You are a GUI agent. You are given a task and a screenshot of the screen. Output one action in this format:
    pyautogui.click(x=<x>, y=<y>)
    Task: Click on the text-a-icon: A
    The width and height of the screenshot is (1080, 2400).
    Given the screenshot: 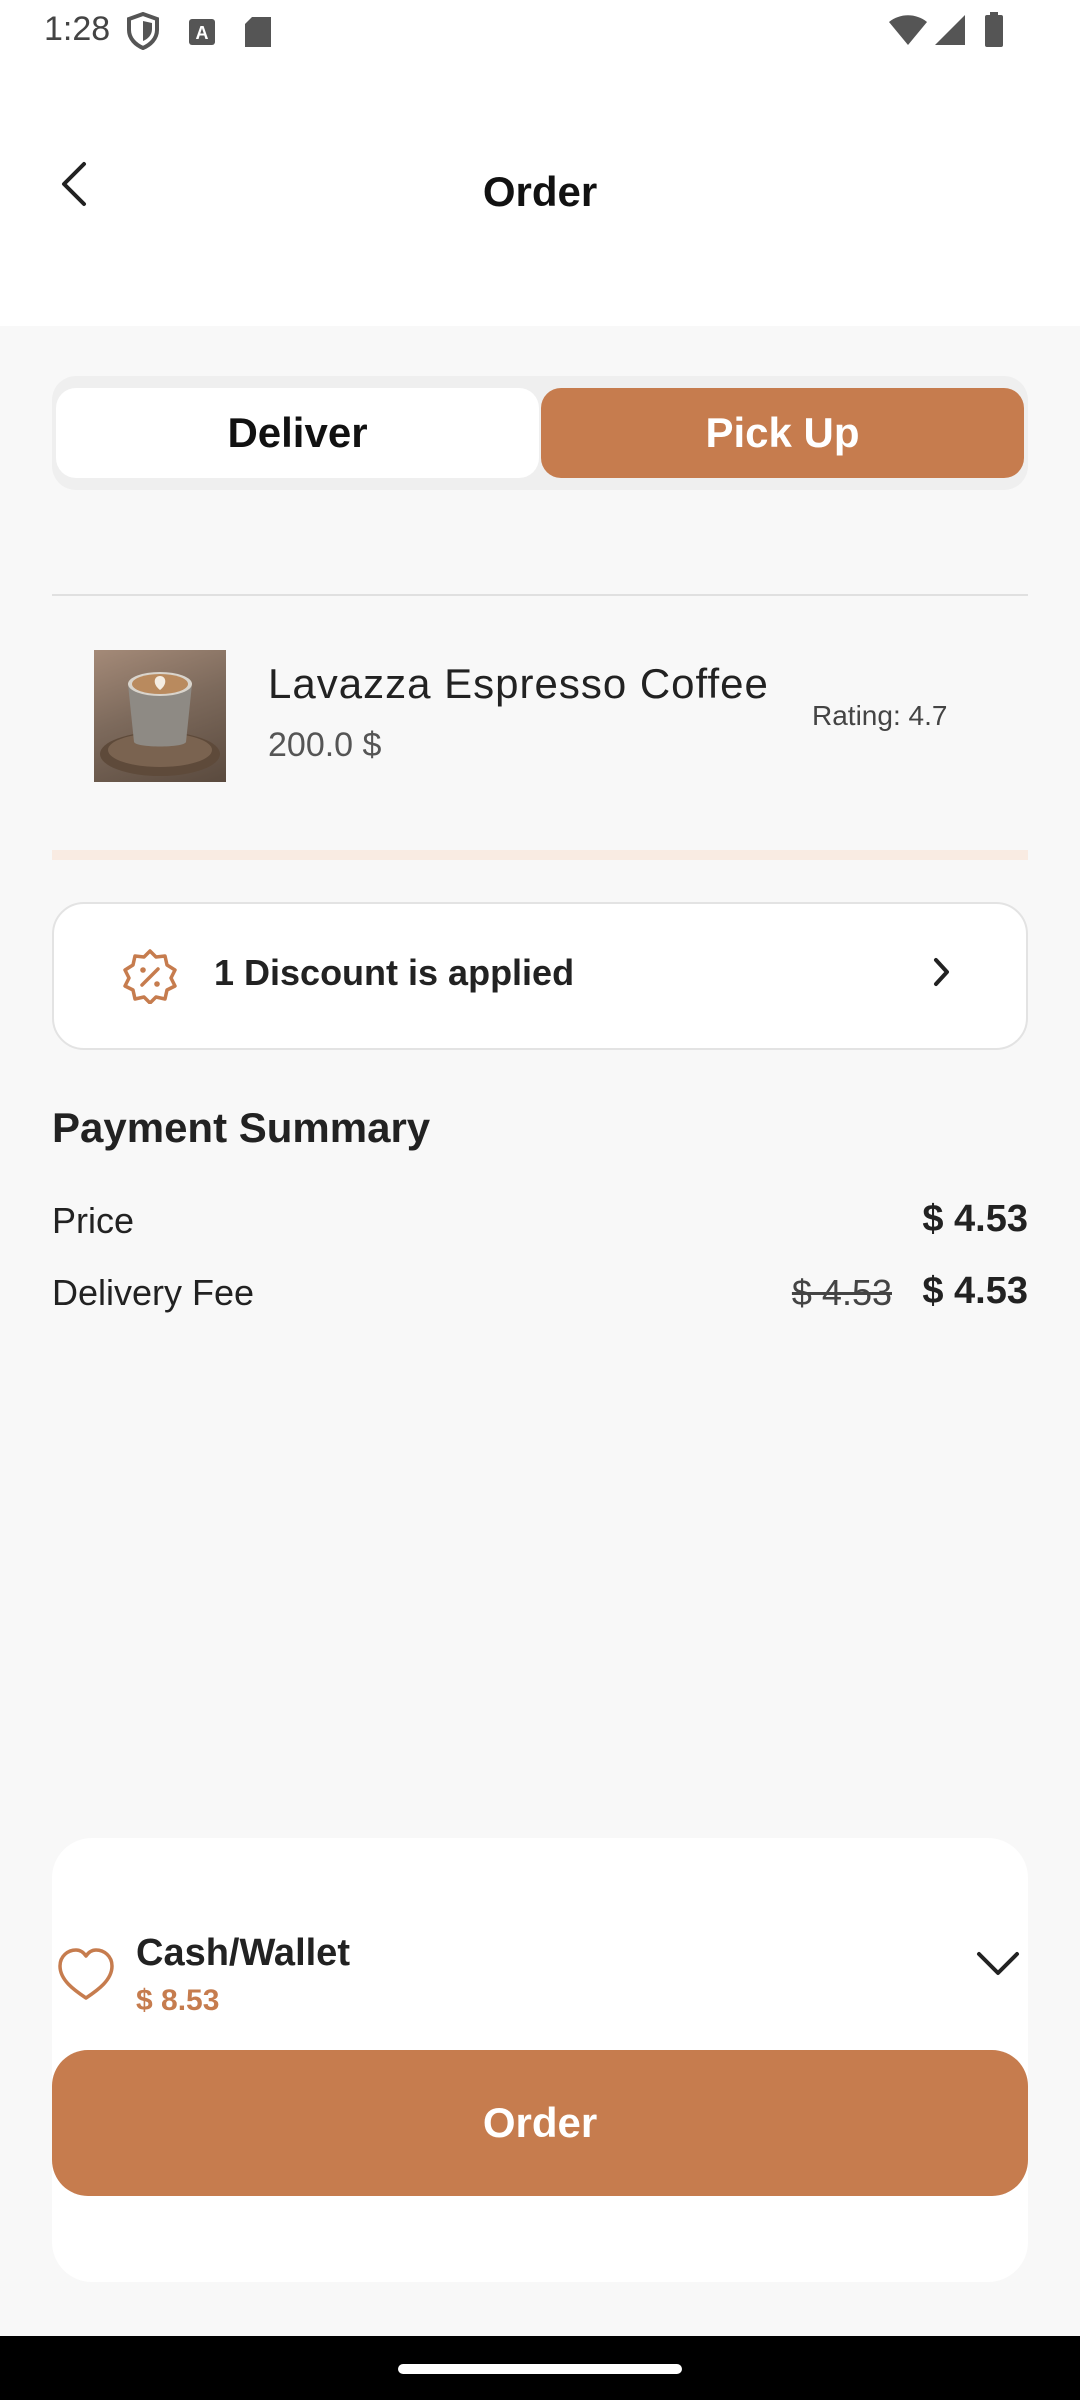 What is the action you would take?
    pyautogui.click(x=202, y=34)
    